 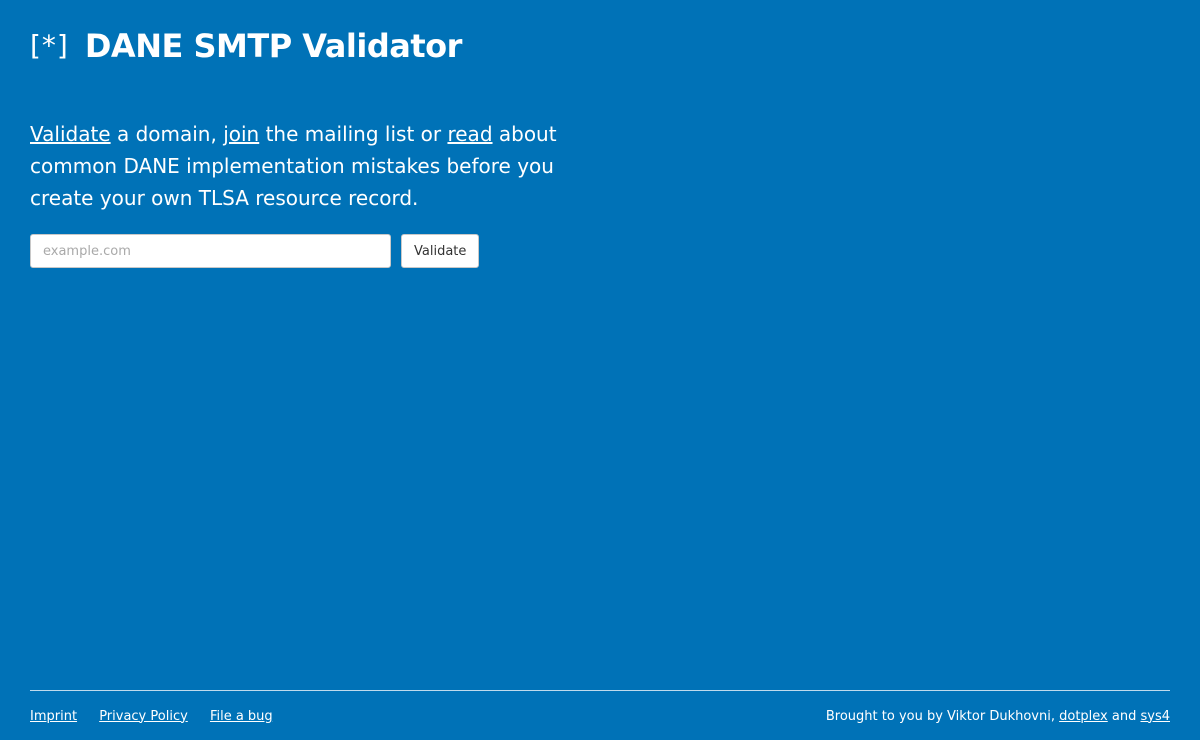 What do you see at coordinates (273, 46) in the screenshot?
I see `page-title: DANE SMTP Validator` at bounding box center [273, 46].